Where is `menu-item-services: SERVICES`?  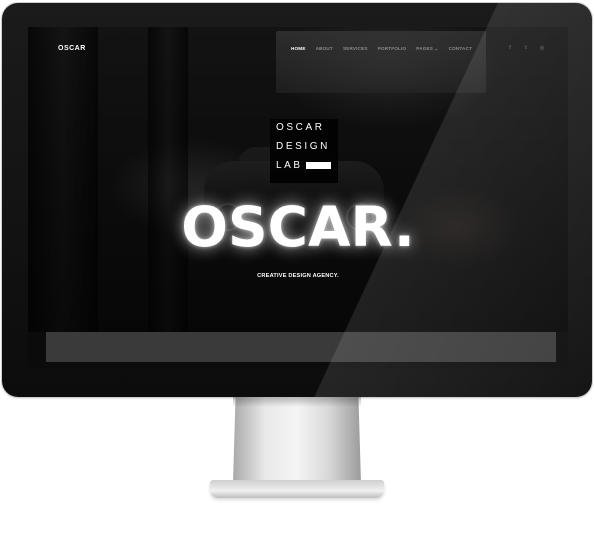
menu-item-services: SERVICES is located at coordinates (355, 49).